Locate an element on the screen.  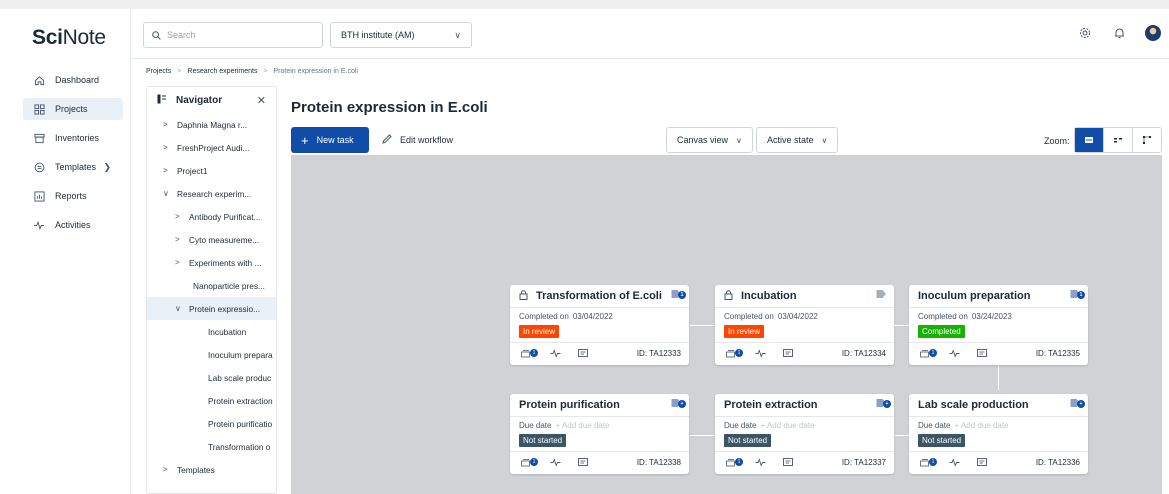
settings-icon is located at coordinates (1085, 33).